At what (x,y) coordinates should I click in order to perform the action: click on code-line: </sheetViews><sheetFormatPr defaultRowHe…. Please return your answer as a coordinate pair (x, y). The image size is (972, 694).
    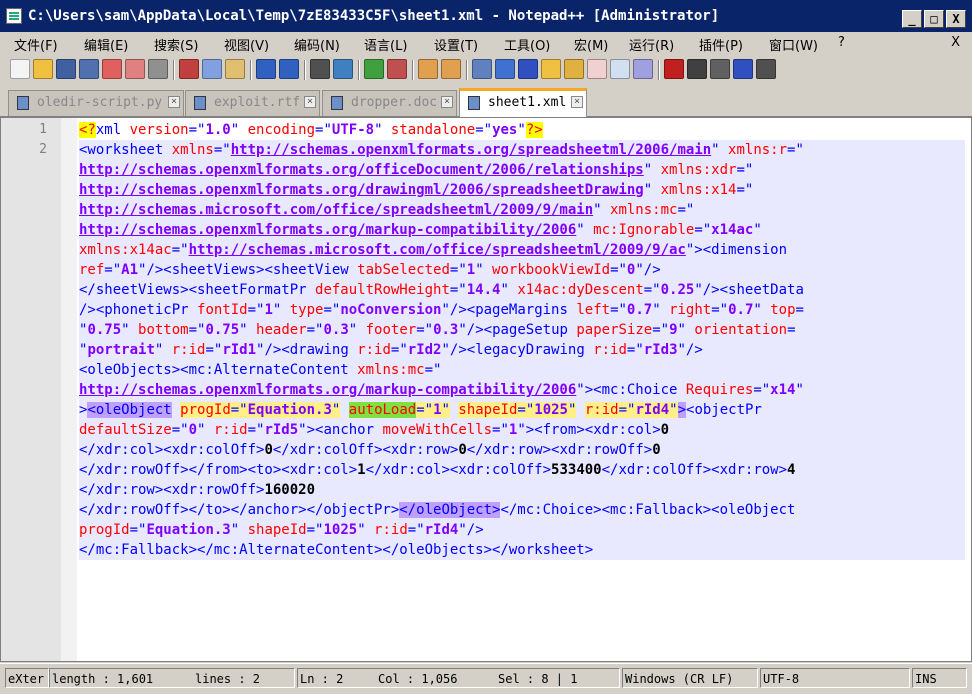
    Looking at the image, I should click on (522, 290).